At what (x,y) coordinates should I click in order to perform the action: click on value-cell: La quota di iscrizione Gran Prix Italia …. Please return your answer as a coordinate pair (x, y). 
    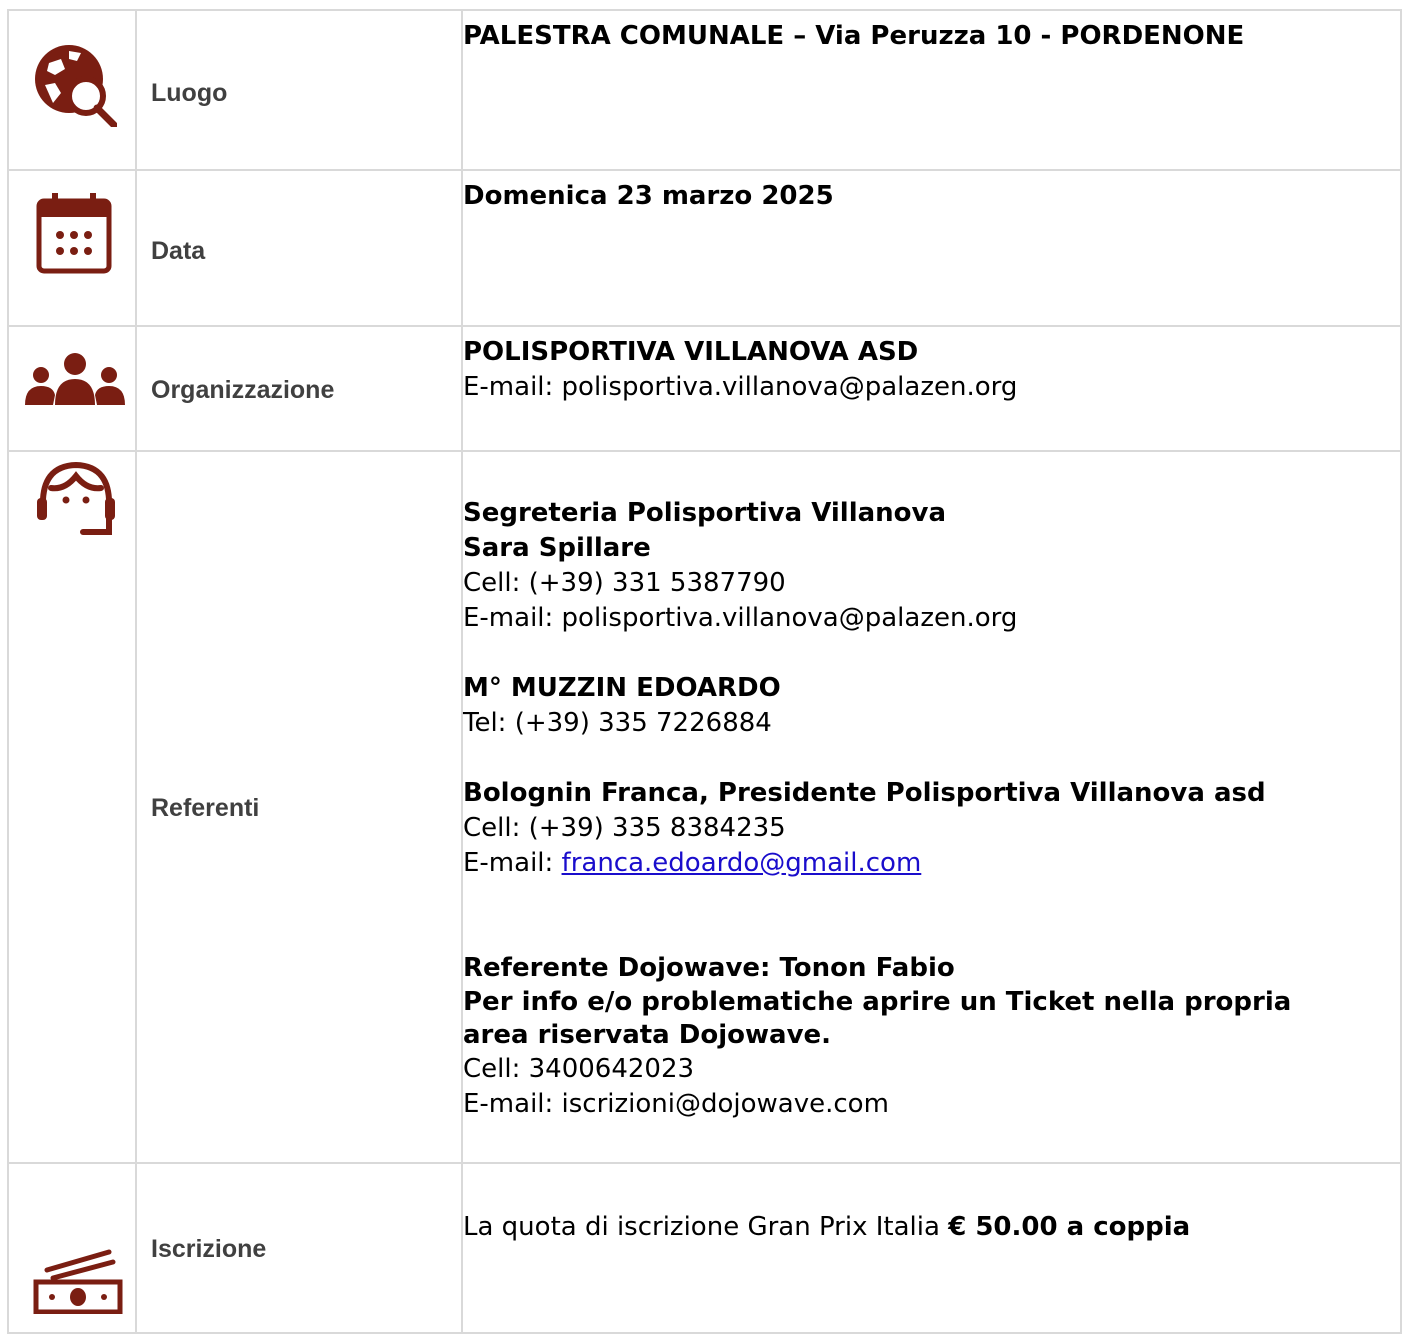
    Looking at the image, I should click on (931, 1248).